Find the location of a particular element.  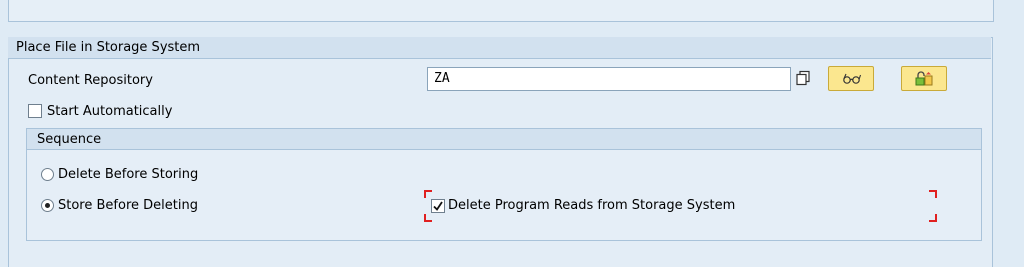

value-help-icon is located at coordinates (803, 78).